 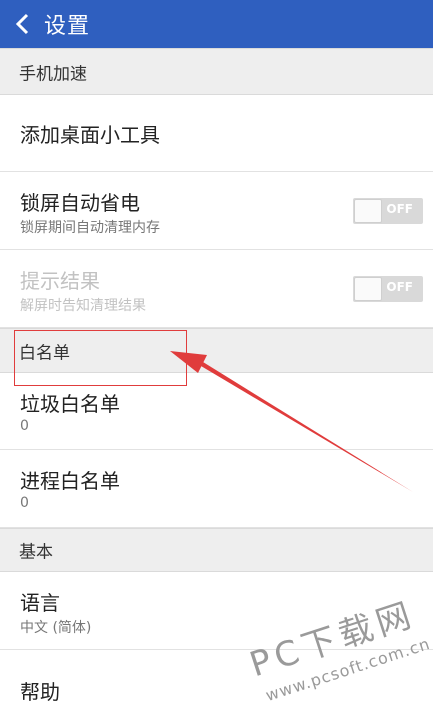 I want to click on section-label: 基本, so click(x=36, y=552).